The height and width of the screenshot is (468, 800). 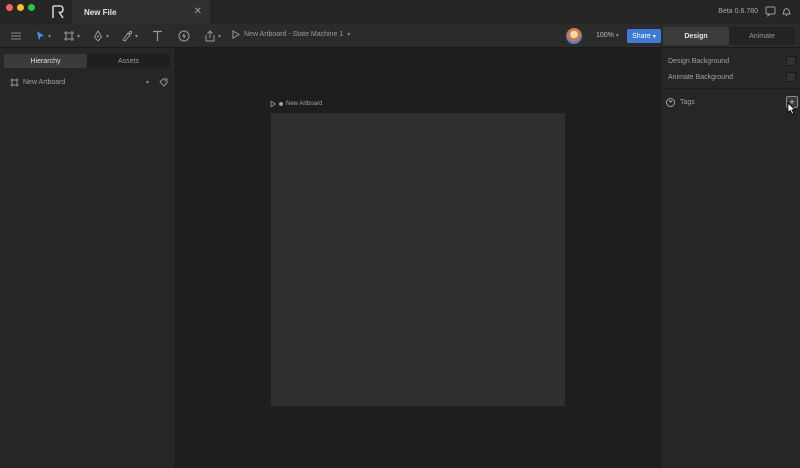 I want to click on file-tab-label: New File, so click(x=100, y=12).